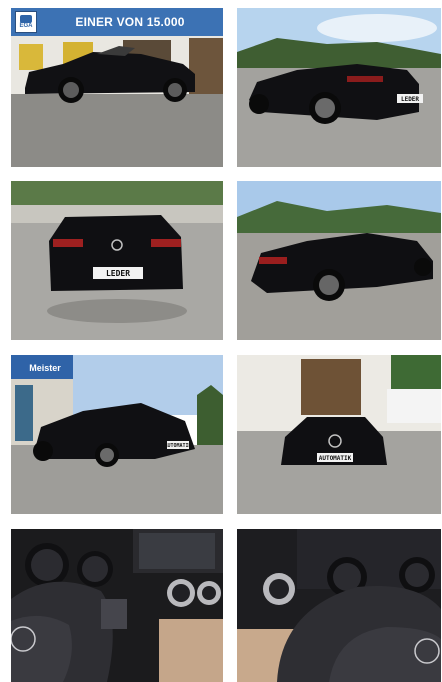 The image size is (442, 682). I want to click on photo-3-image: LEDER, so click(117, 260).